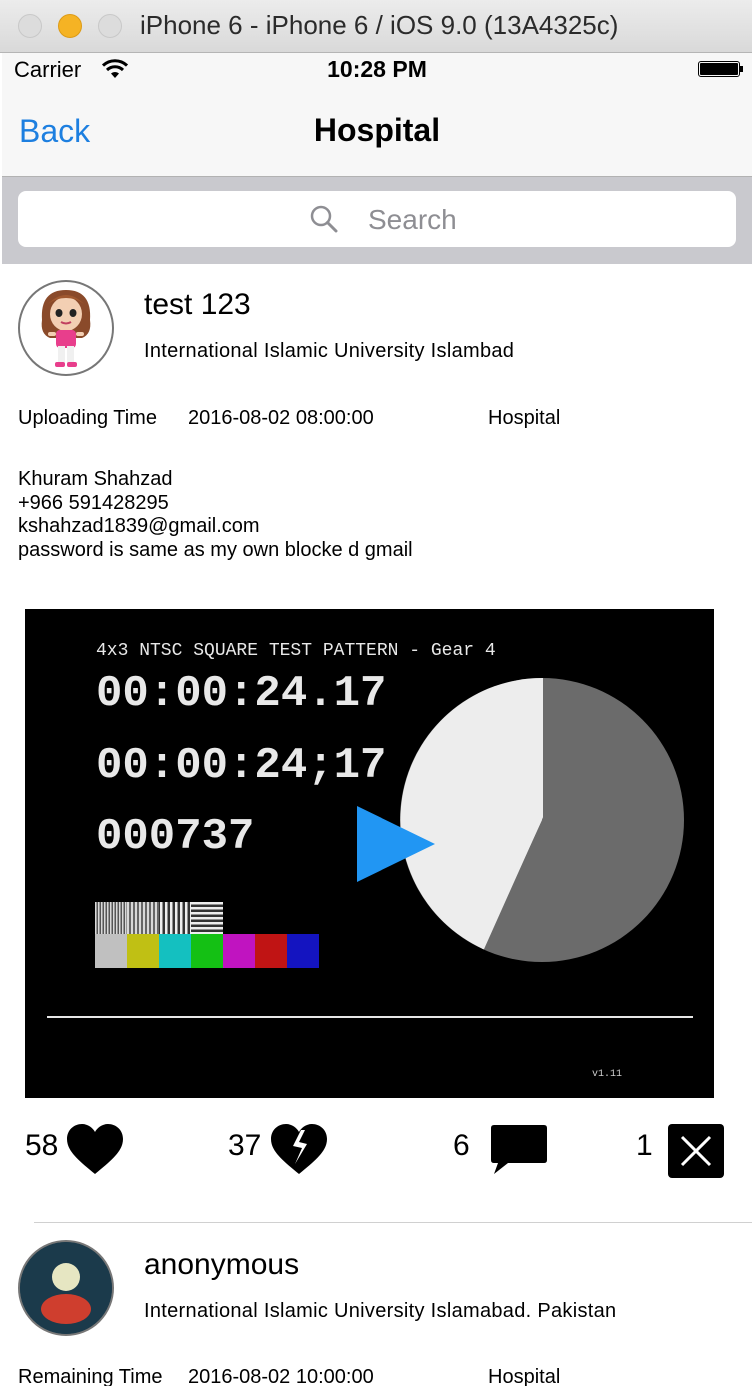  I want to click on post-actions: 58 37 6 1, so click(377, 1154).